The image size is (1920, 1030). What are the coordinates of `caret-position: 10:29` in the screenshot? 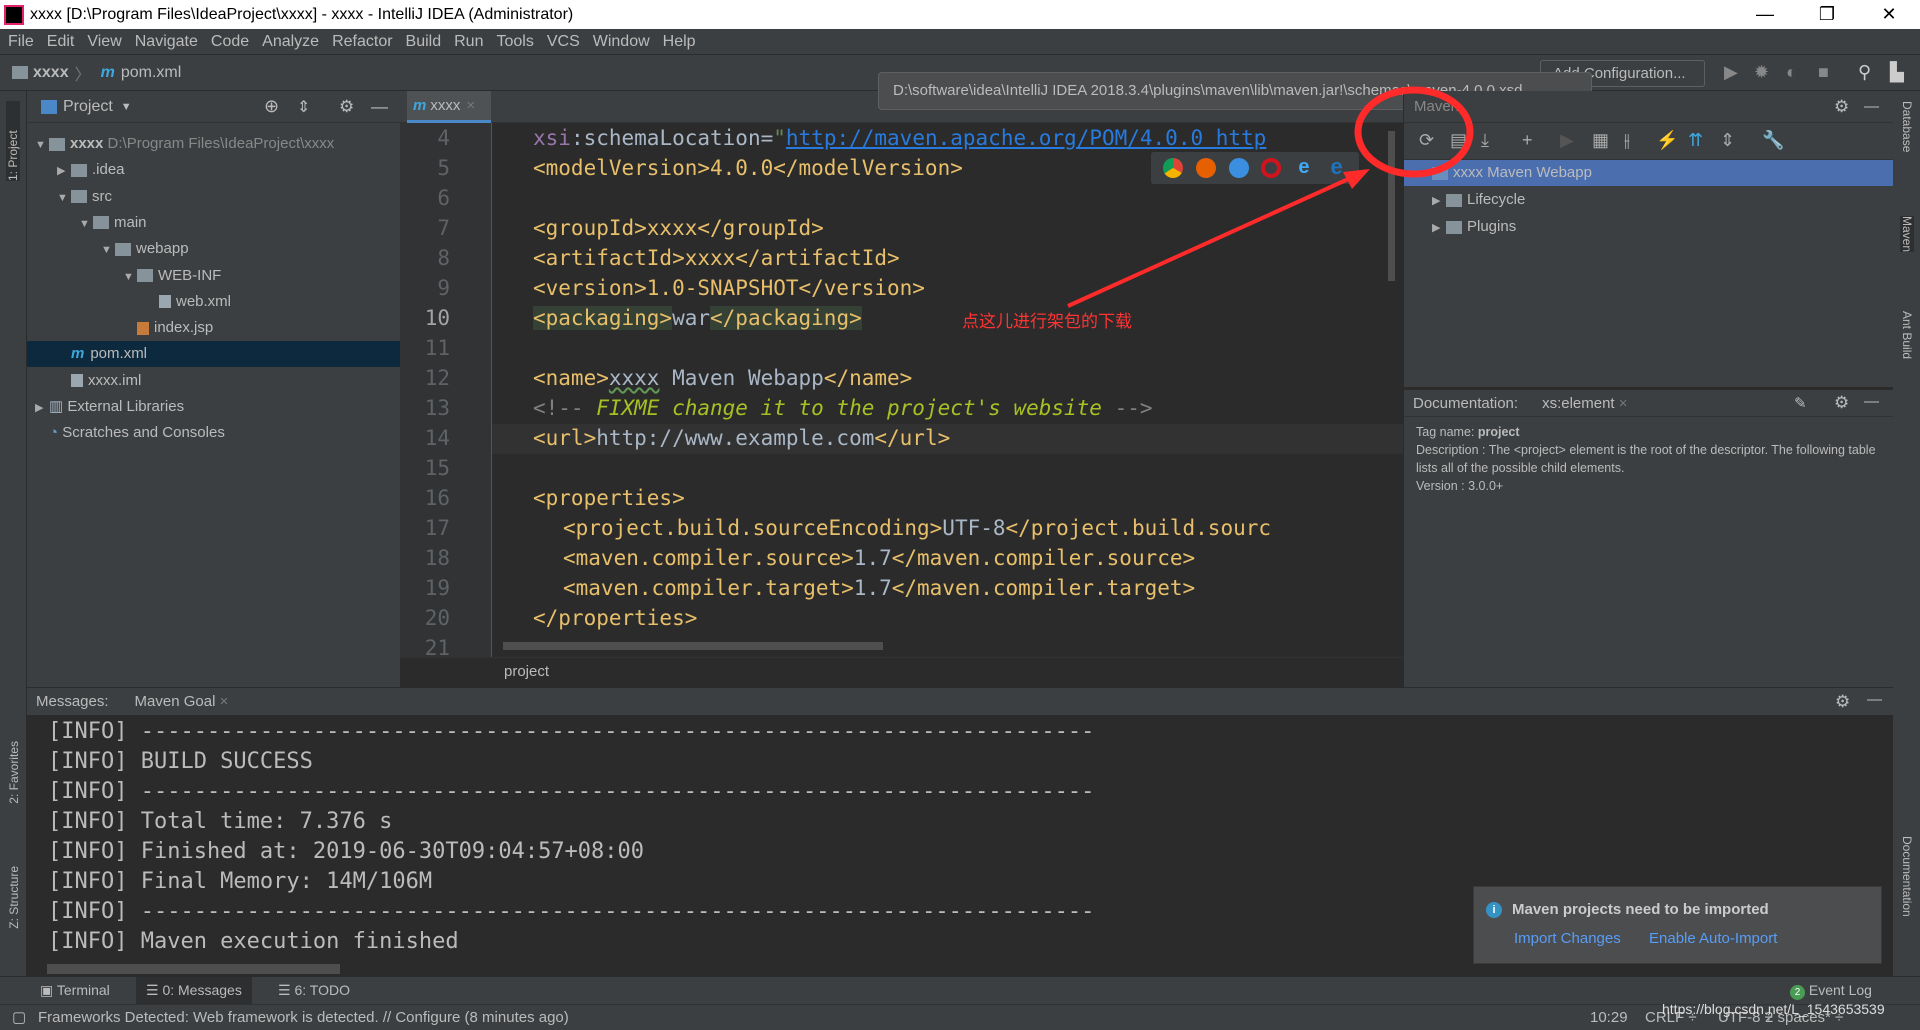 It's located at (1609, 1017).